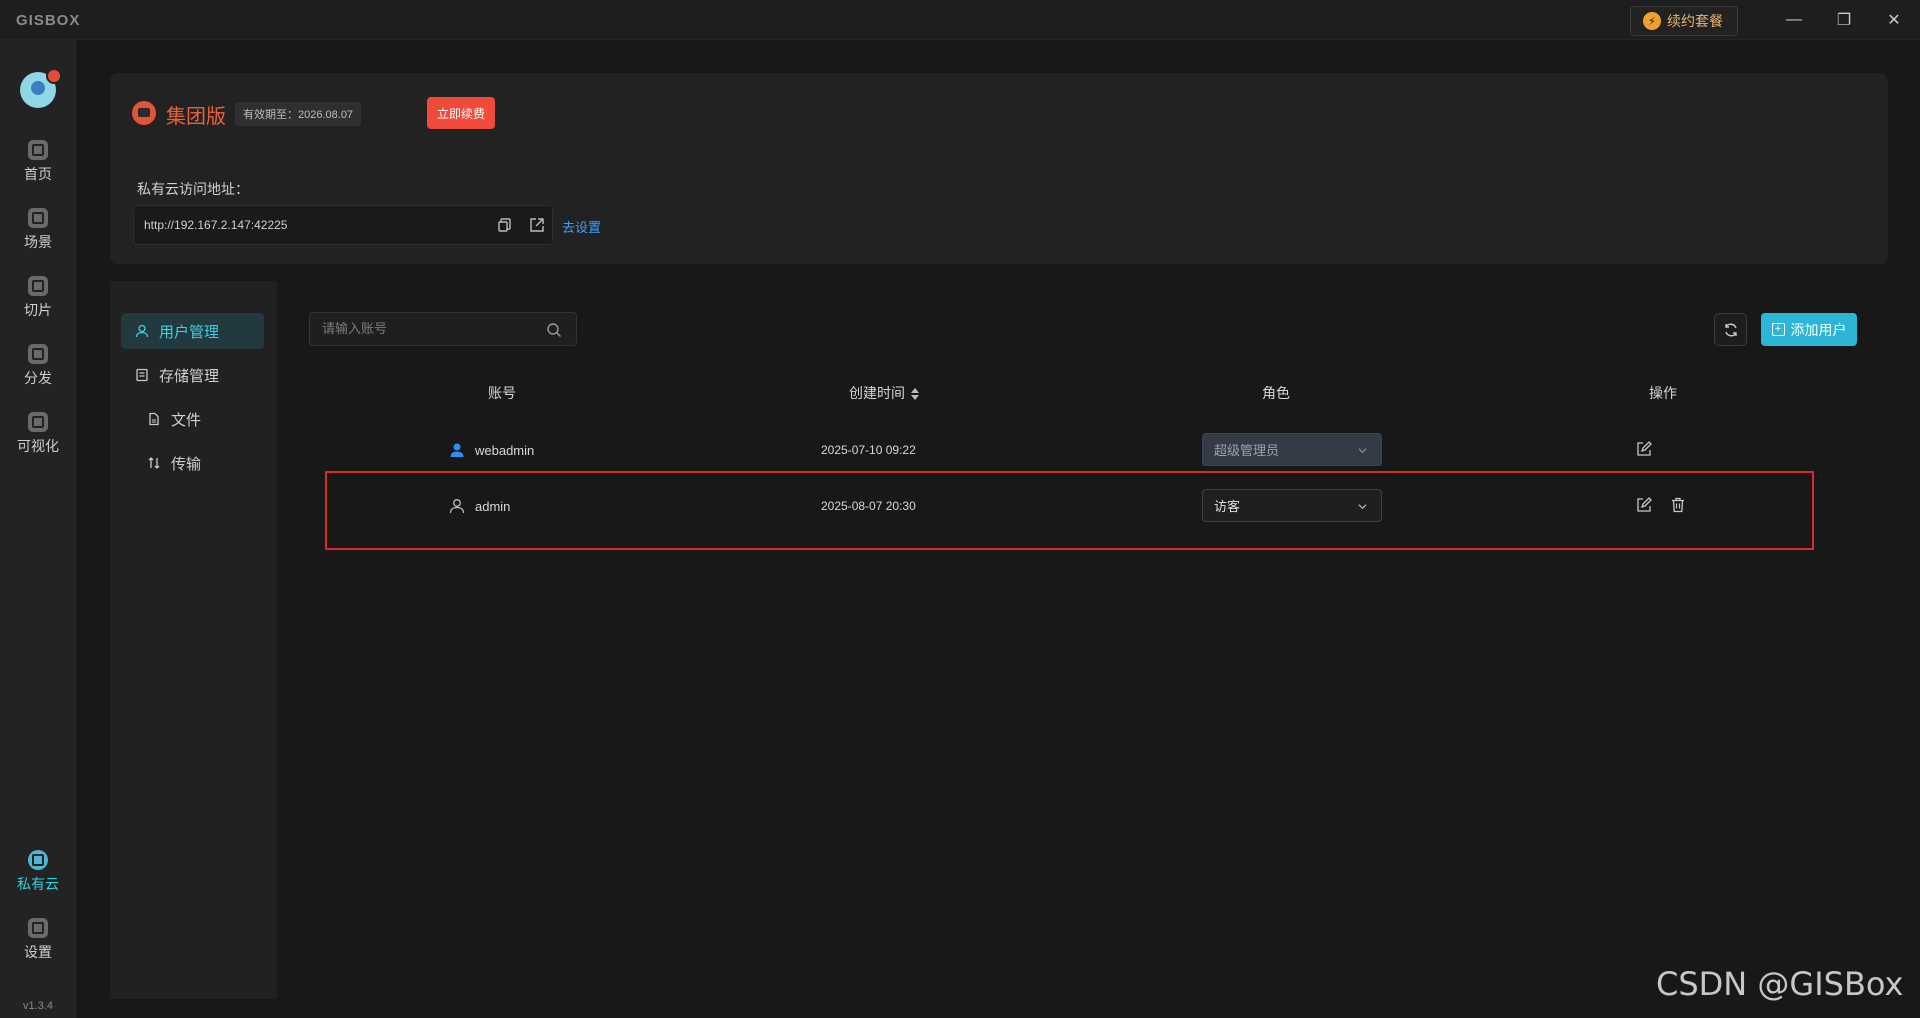 This screenshot has height=1018, width=1920. I want to click on table-row: webadmin 2025-07-10 09:22 超级管理员, so click(1083, 450).